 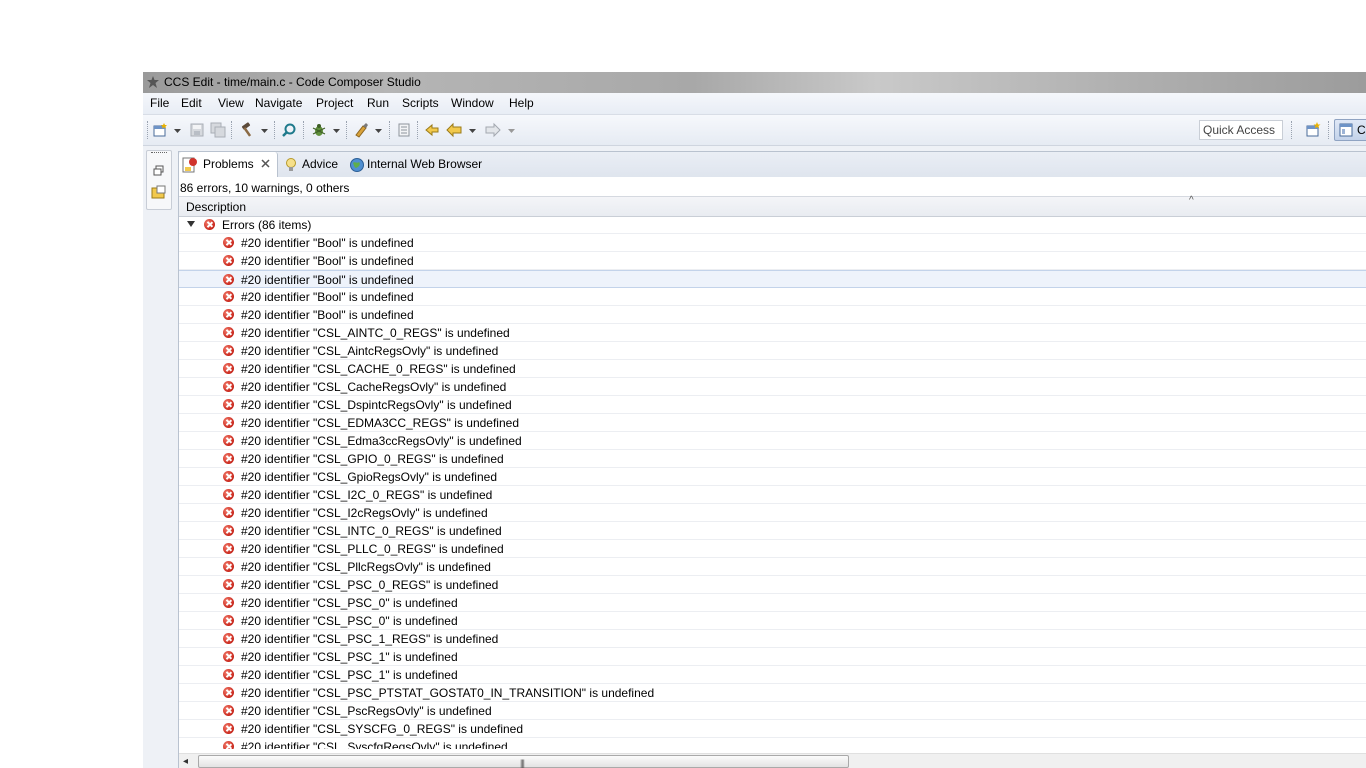 I want to click on save-icon, so click(x=197, y=130).